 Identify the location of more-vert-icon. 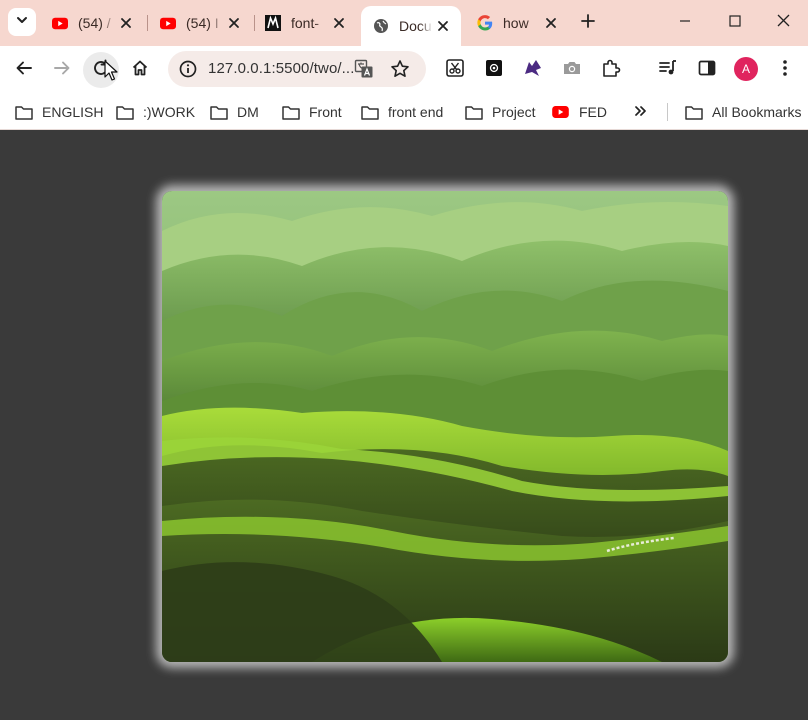
(785, 70).